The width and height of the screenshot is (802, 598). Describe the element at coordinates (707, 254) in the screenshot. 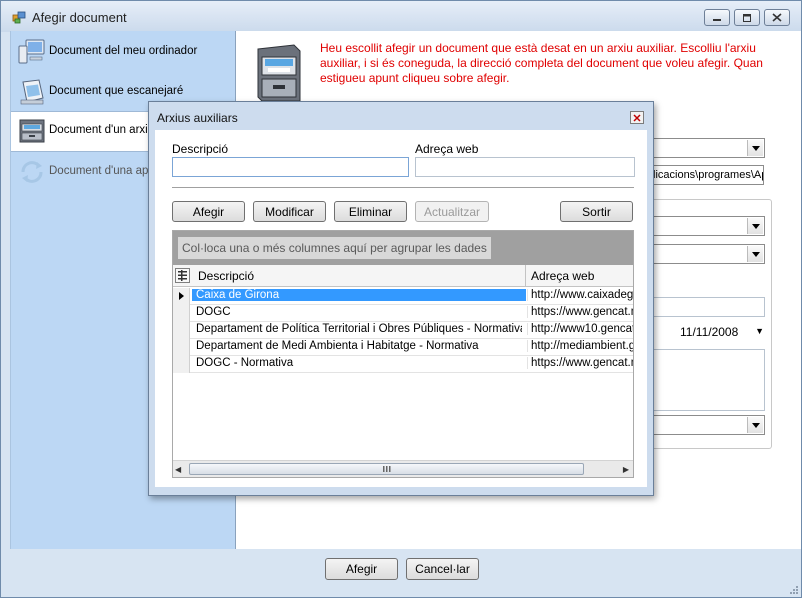

I see `category-combo` at that location.